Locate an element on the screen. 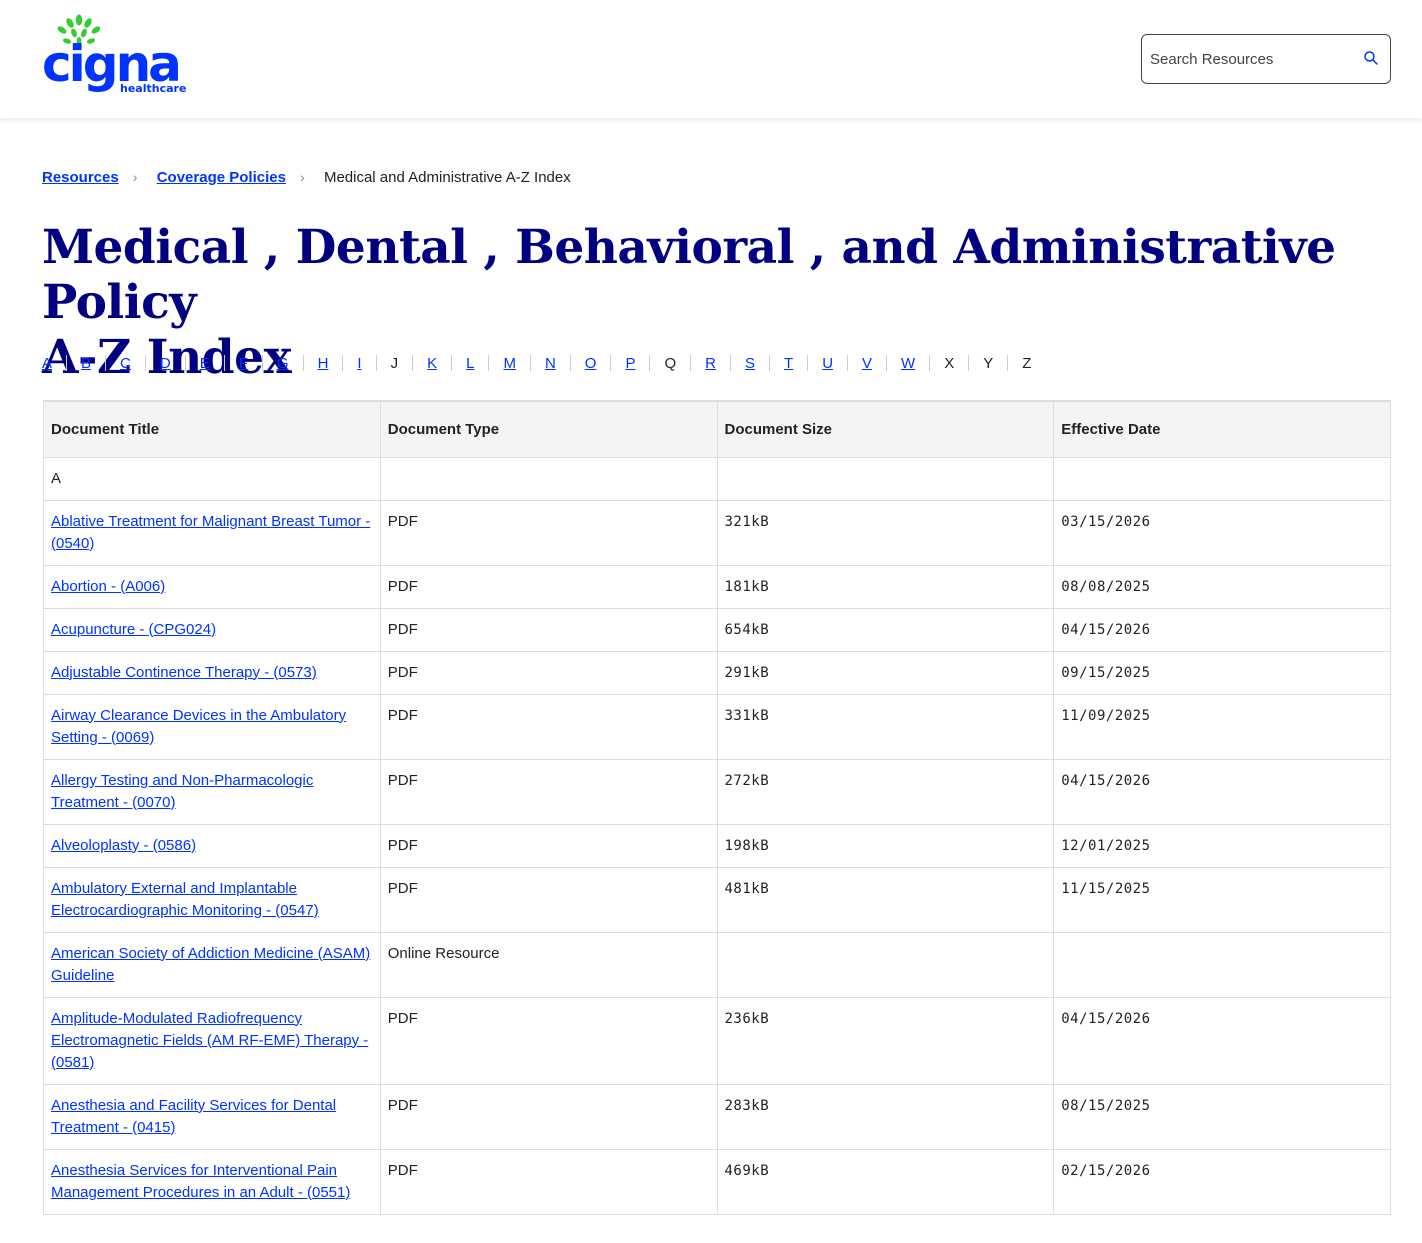 The height and width of the screenshot is (1243, 1422). az-letter-c: C is located at coordinates (125, 363).